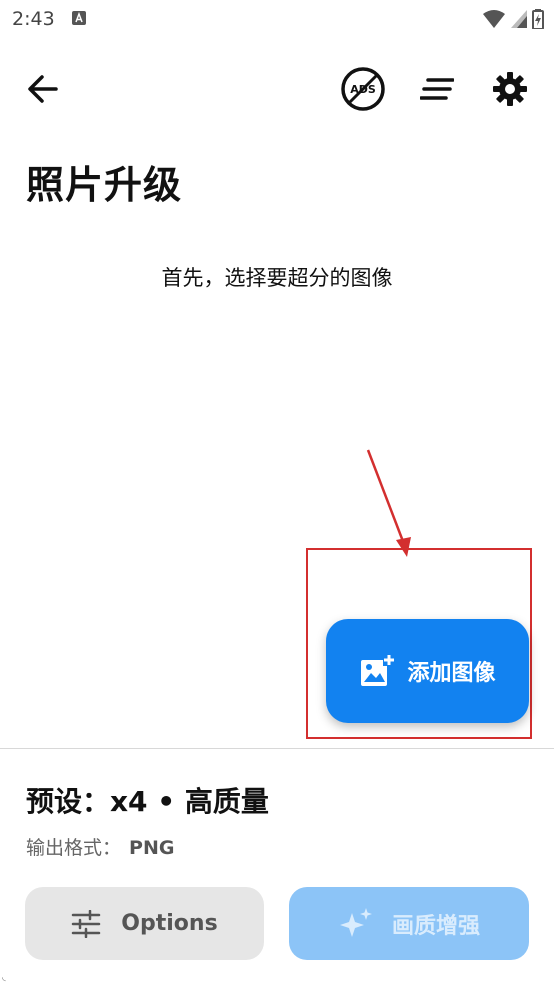 The image size is (554, 985). I want to click on back-button, so click(43, 89).